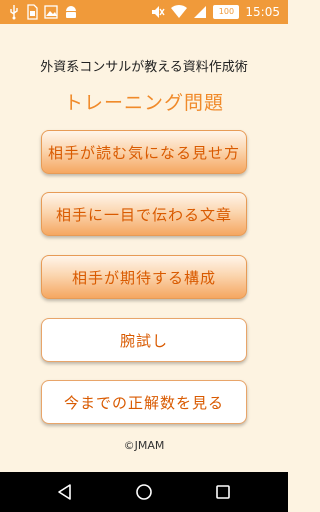 The width and height of the screenshot is (320, 512). What do you see at coordinates (144, 277) in the screenshot?
I see `menu-button-structure: 相手が期待する構成` at bounding box center [144, 277].